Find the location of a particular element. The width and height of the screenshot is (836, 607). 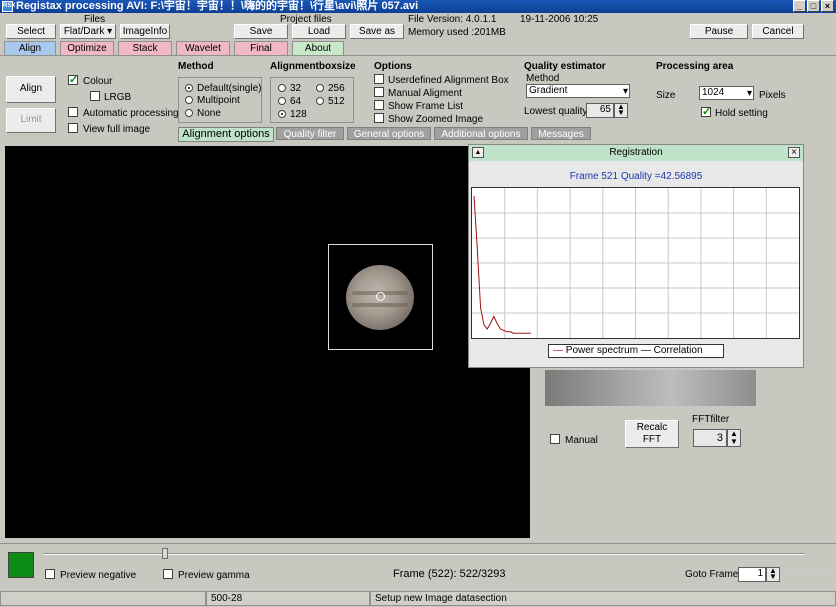

size-value: 1024 is located at coordinates (713, 92).